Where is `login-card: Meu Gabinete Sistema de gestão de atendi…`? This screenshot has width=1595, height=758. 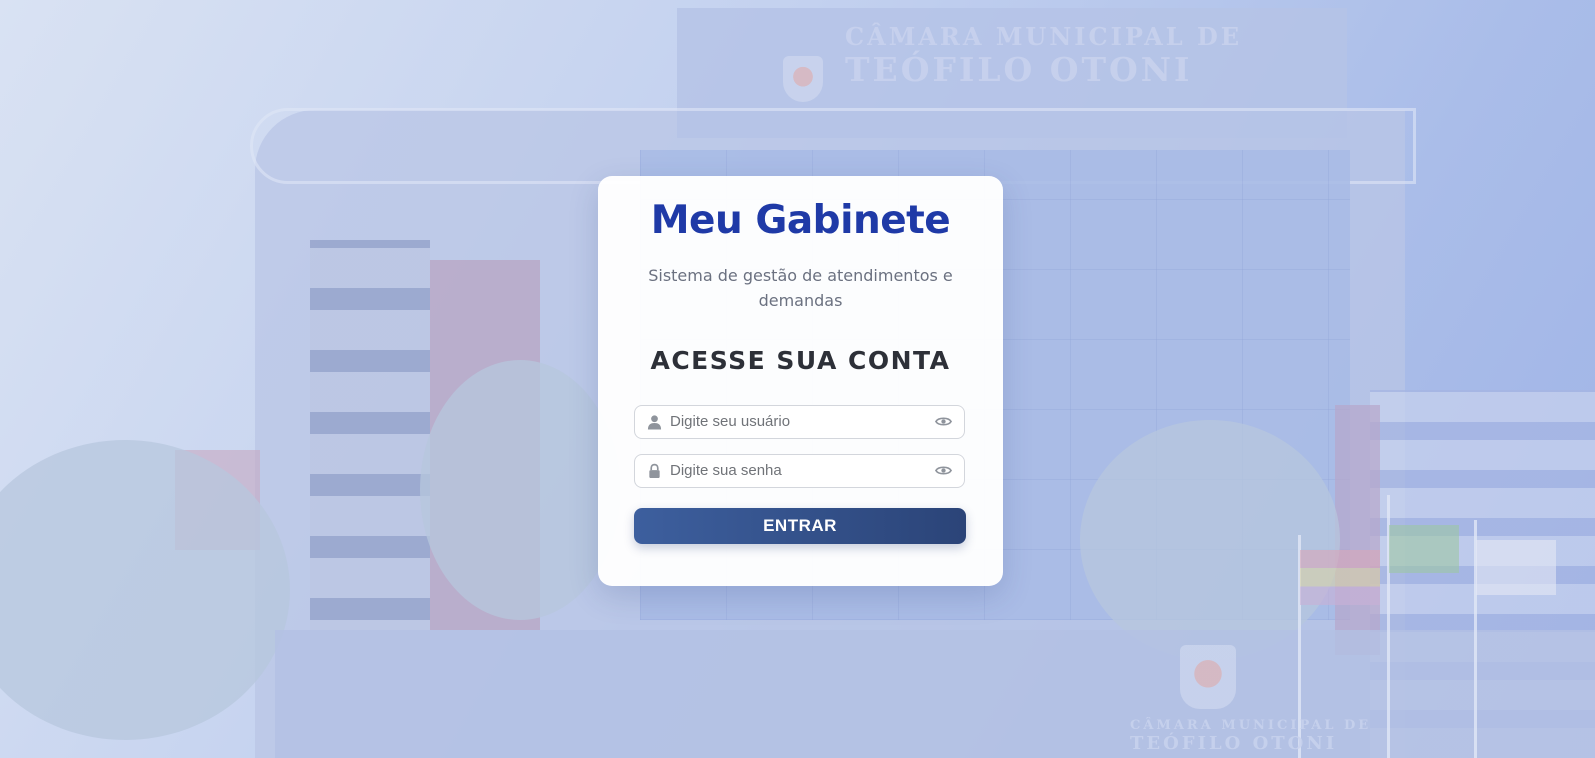 login-card: Meu Gabinete Sistema de gestão de atendi… is located at coordinates (800, 381).